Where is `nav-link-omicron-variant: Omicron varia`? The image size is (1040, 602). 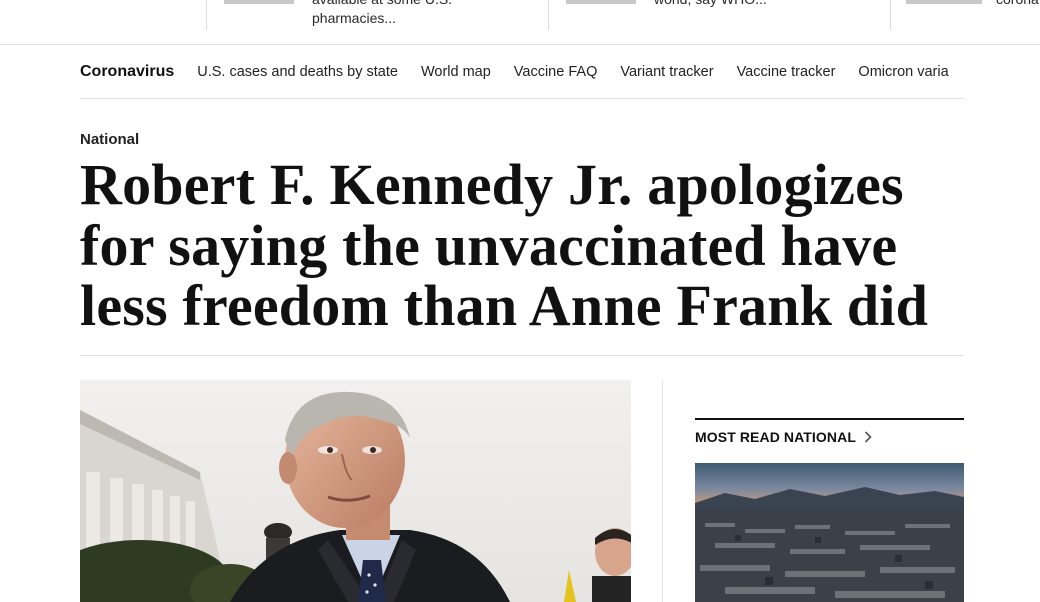 nav-link-omicron-variant: Omicron varia is located at coordinates (903, 72).